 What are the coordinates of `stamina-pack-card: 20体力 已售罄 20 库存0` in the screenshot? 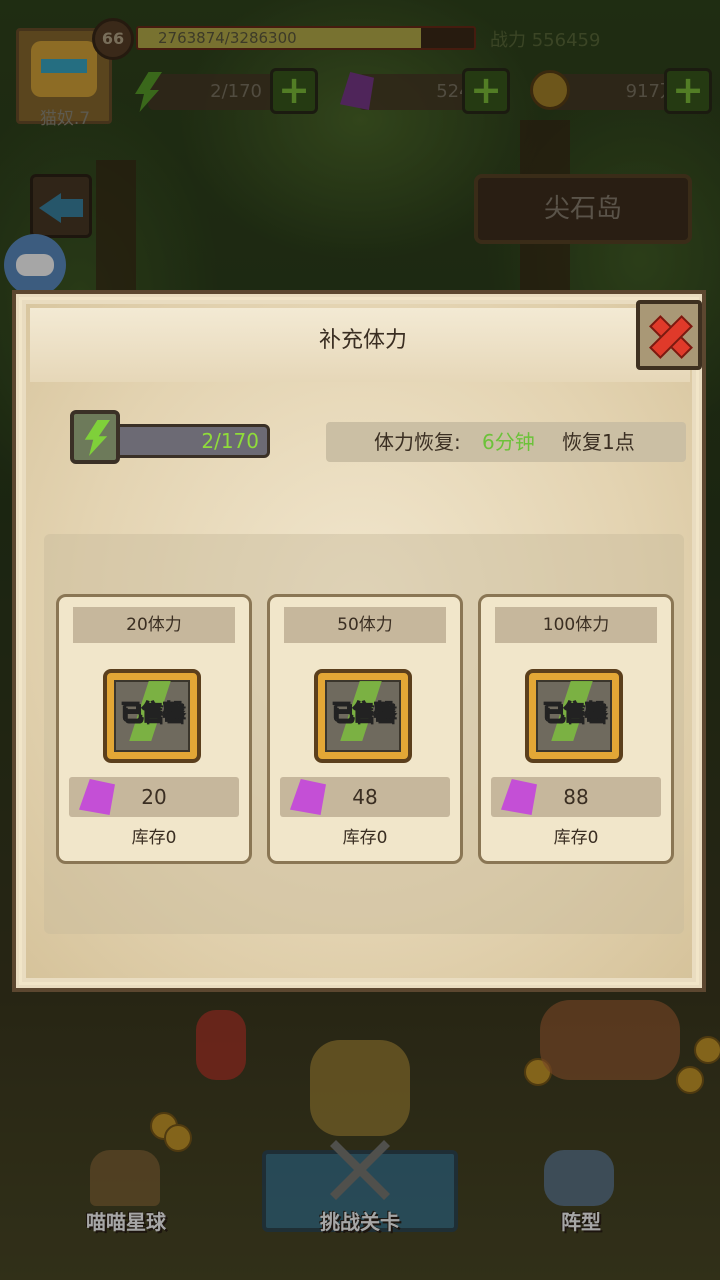 It's located at (154, 729).